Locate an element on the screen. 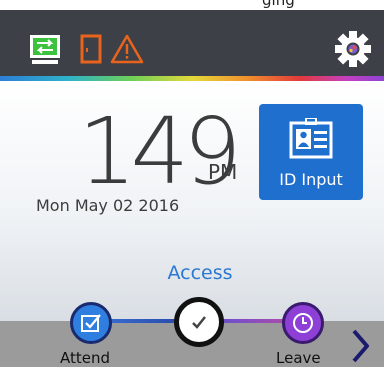 The image size is (384, 367). id-card-icon is located at coordinates (311, 141).